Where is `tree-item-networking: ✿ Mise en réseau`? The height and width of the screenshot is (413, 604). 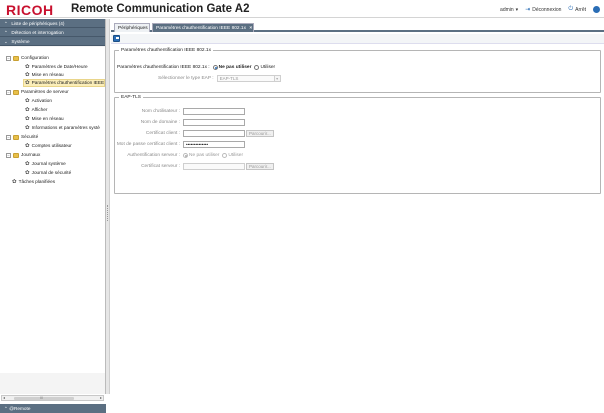
tree-item-networking: ✿ Mise en réseau is located at coordinates (44, 75).